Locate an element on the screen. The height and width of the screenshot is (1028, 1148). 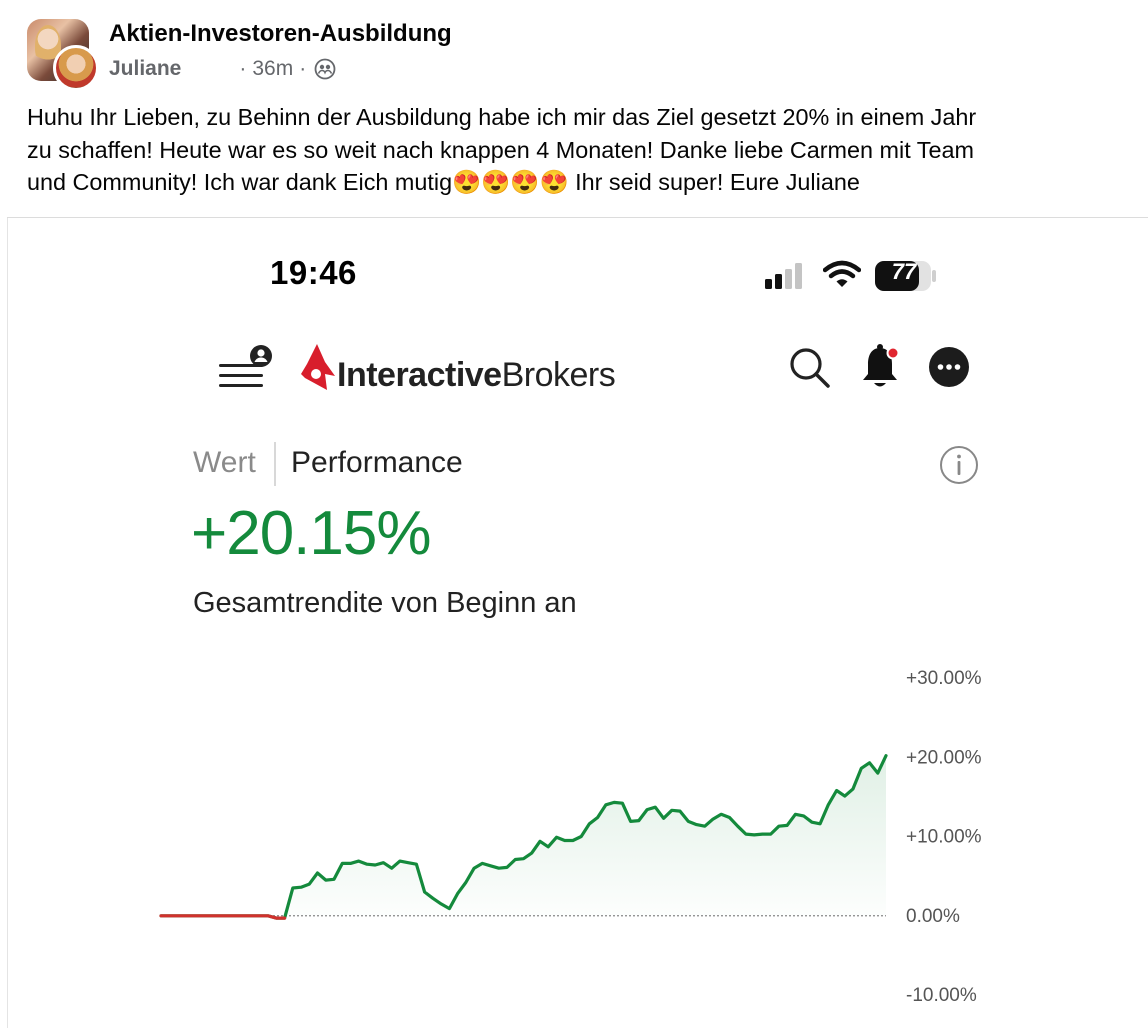
logo-regular: Brokers is located at coordinates (558, 375).